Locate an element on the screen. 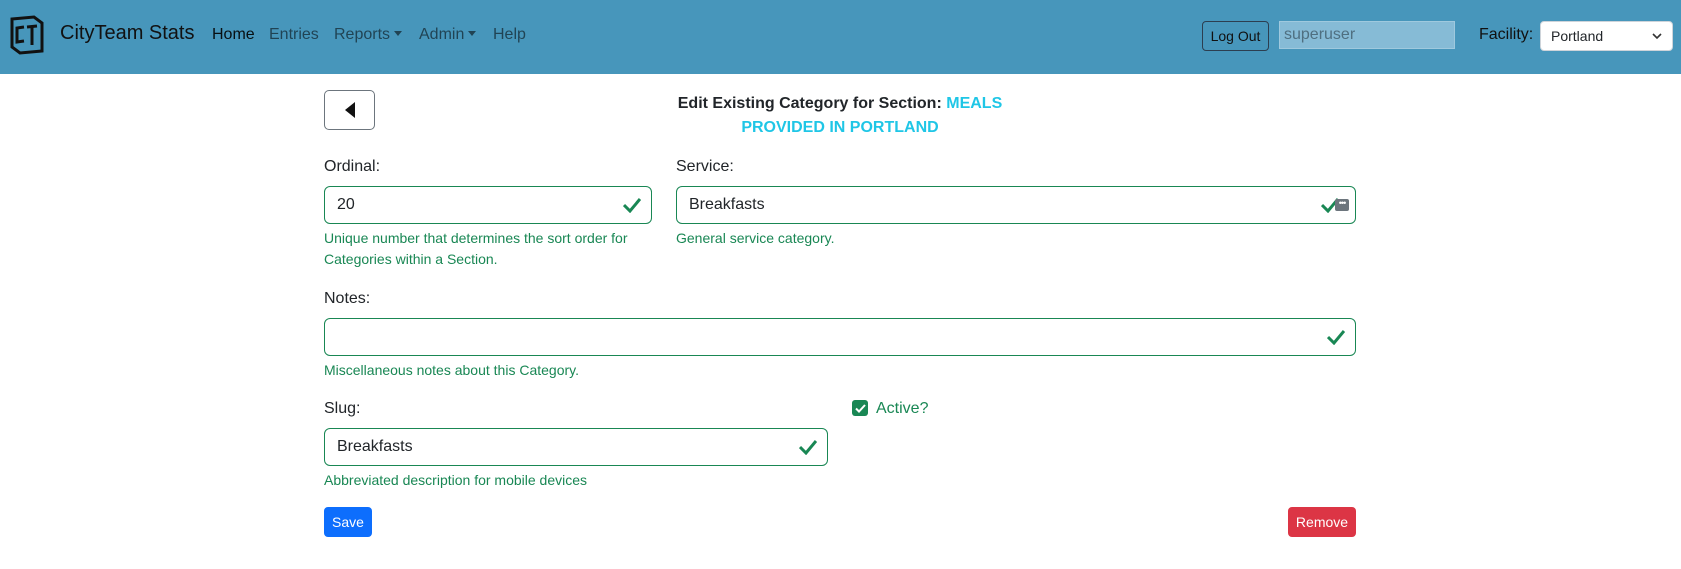 The width and height of the screenshot is (1681, 569). section-name-line1: MEALS is located at coordinates (974, 103).